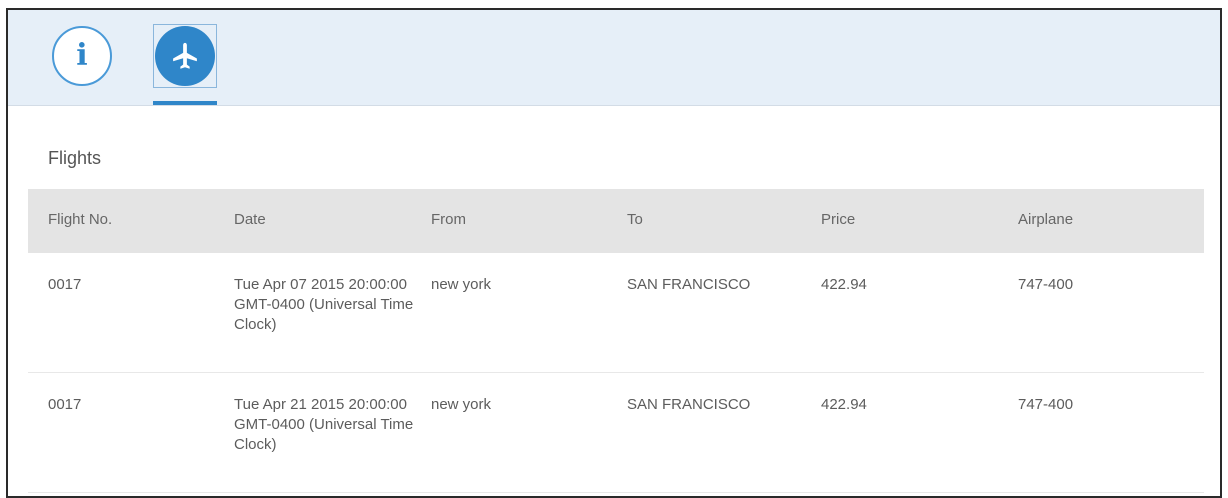 The image size is (1228, 498). I want to click on table-header: Flight No. Date From To Price Airplane, so click(616, 221).